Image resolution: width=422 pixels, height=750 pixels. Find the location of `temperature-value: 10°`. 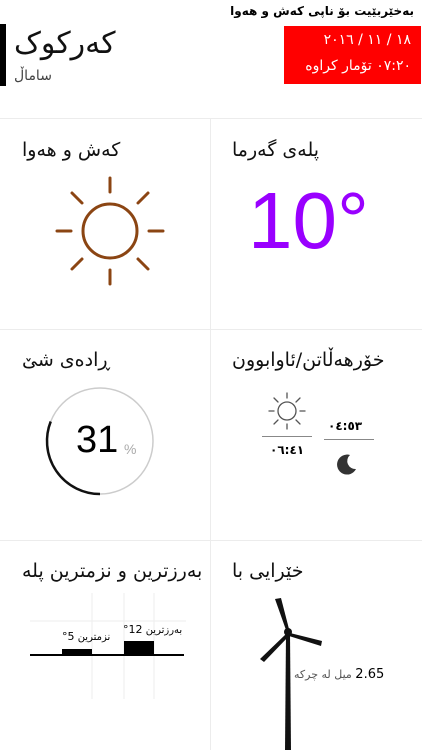

temperature-value: 10° is located at coordinates (308, 220).